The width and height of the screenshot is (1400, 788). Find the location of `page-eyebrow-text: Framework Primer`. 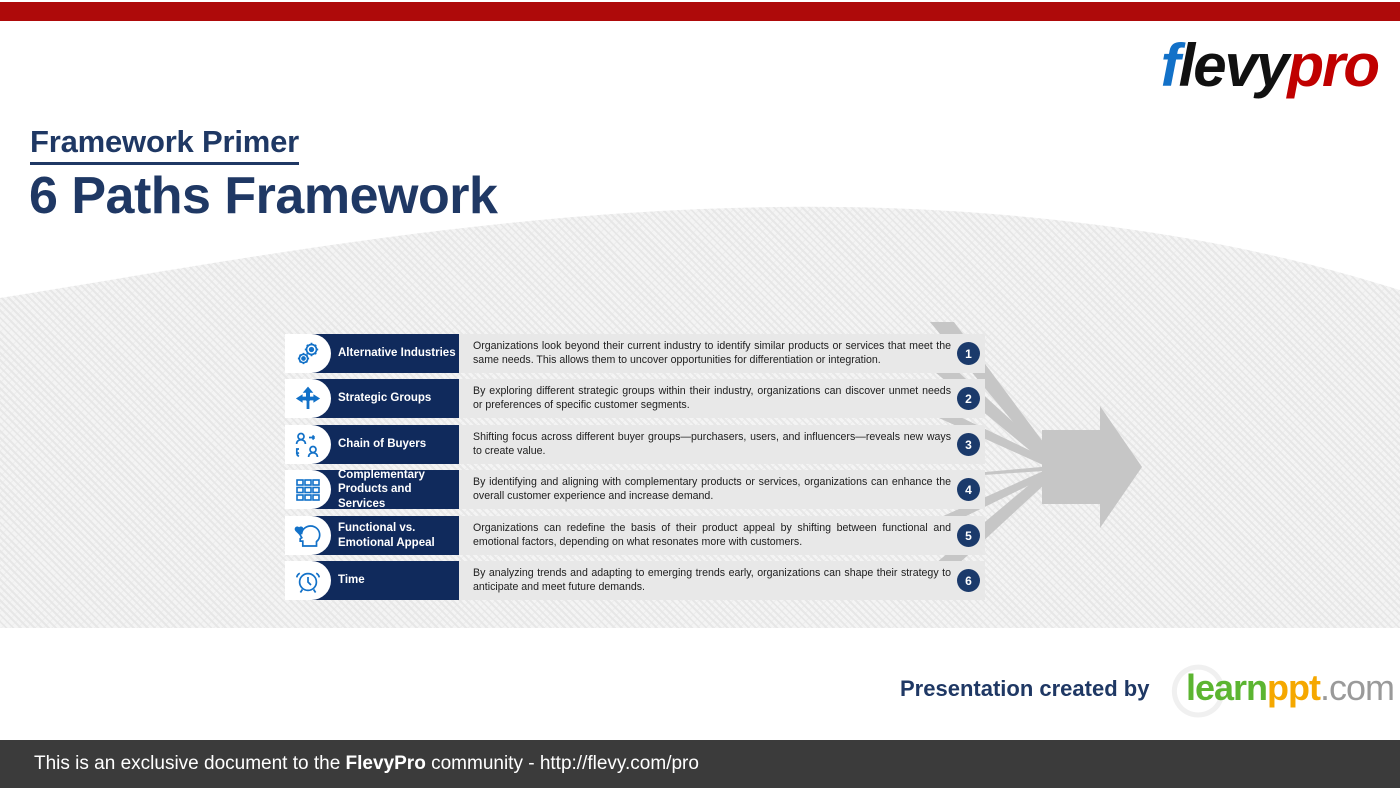

page-eyebrow-text: Framework Primer is located at coordinates (164, 144).